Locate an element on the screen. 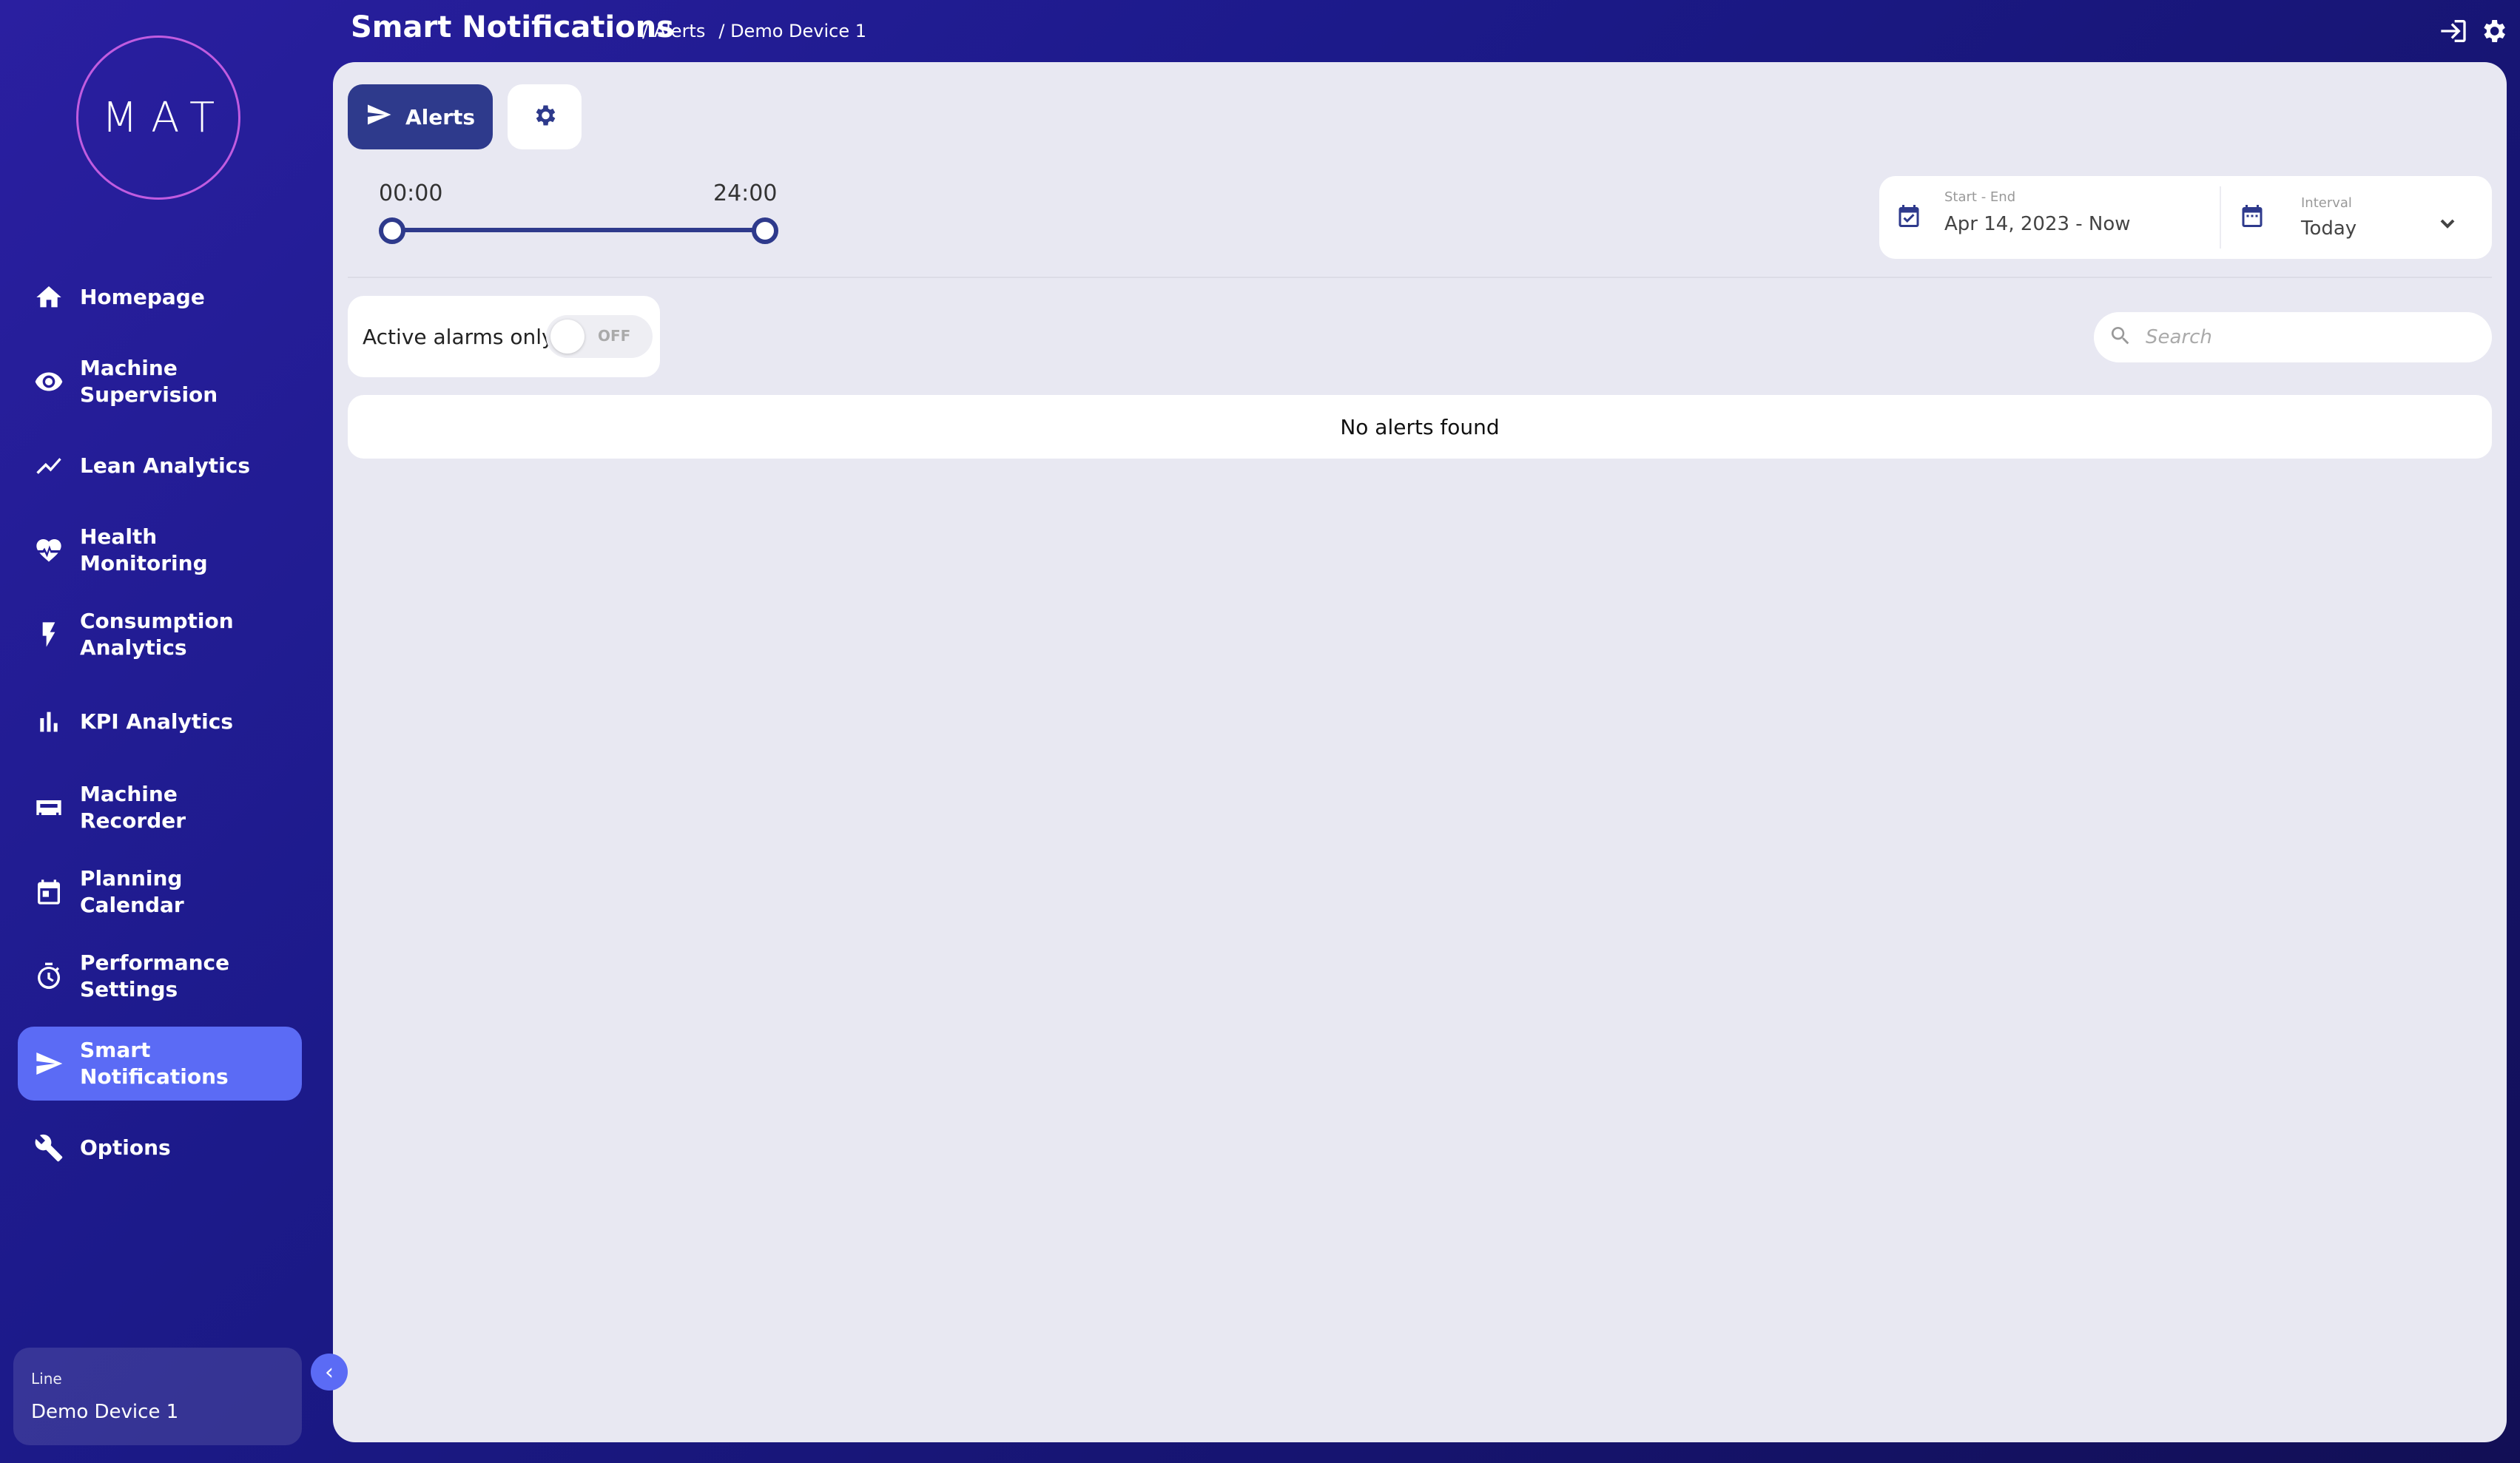  sidebar-item-label: Machine Supervision is located at coordinates (149, 382).